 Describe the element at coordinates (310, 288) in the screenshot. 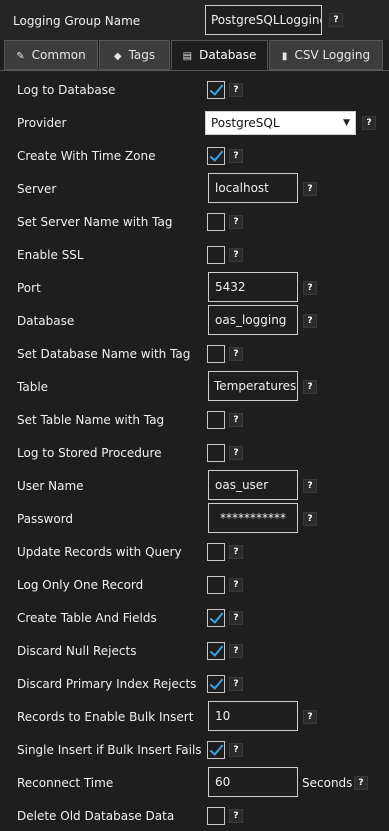

I see `port-help-icon: ?` at that location.